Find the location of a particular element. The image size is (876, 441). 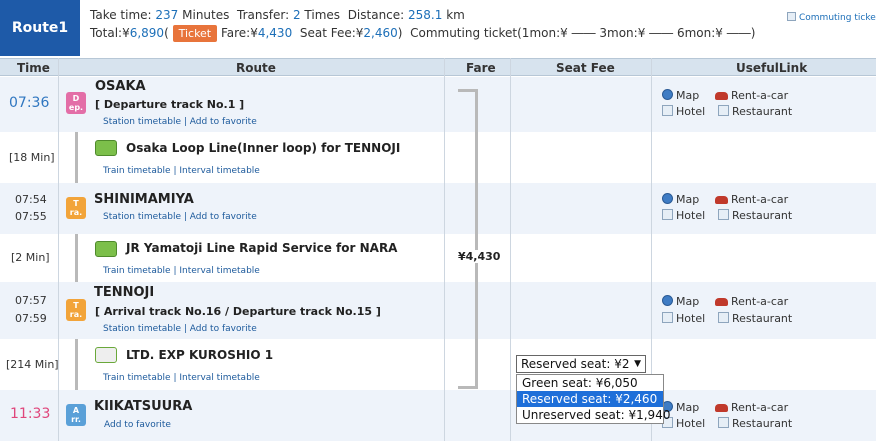

fare-label: Fare:¥ is located at coordinates (239, 33).